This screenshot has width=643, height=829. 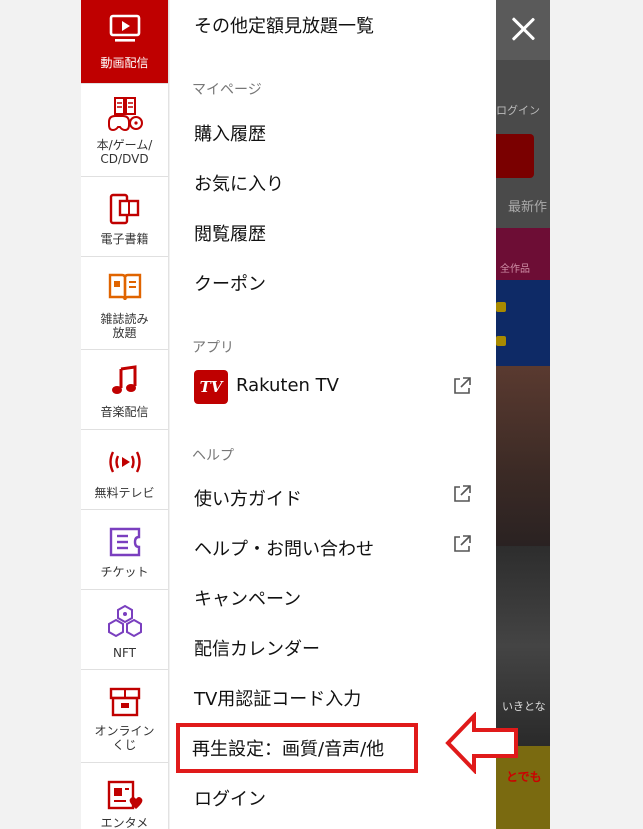 What do you see at coordinates (277, 698) in the screenshot?
I see `menu-item-tv-auth-code: TV用認証コード入力` at bounding box center [277, 698].